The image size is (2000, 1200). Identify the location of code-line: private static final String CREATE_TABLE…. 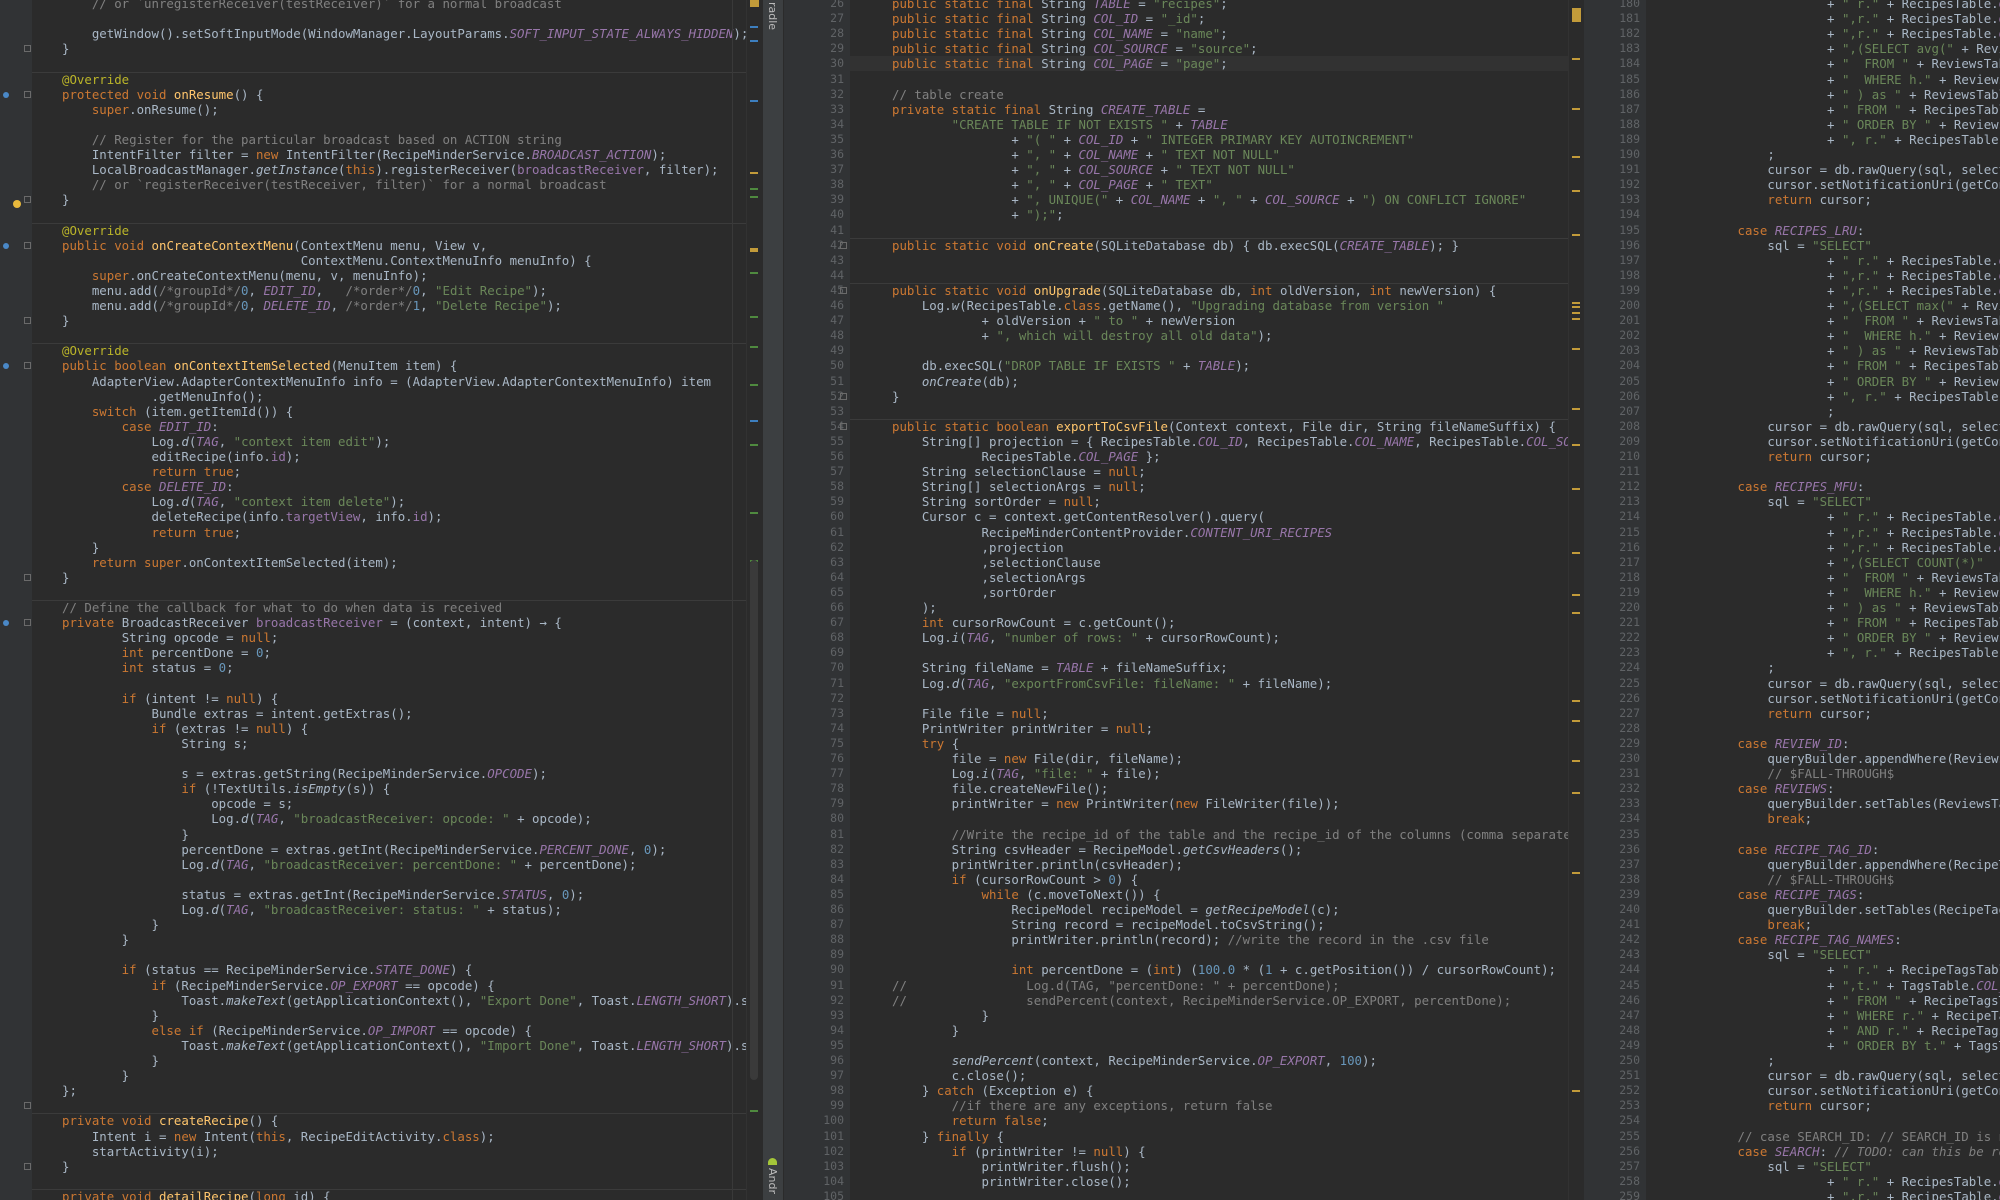
(1048, 109).